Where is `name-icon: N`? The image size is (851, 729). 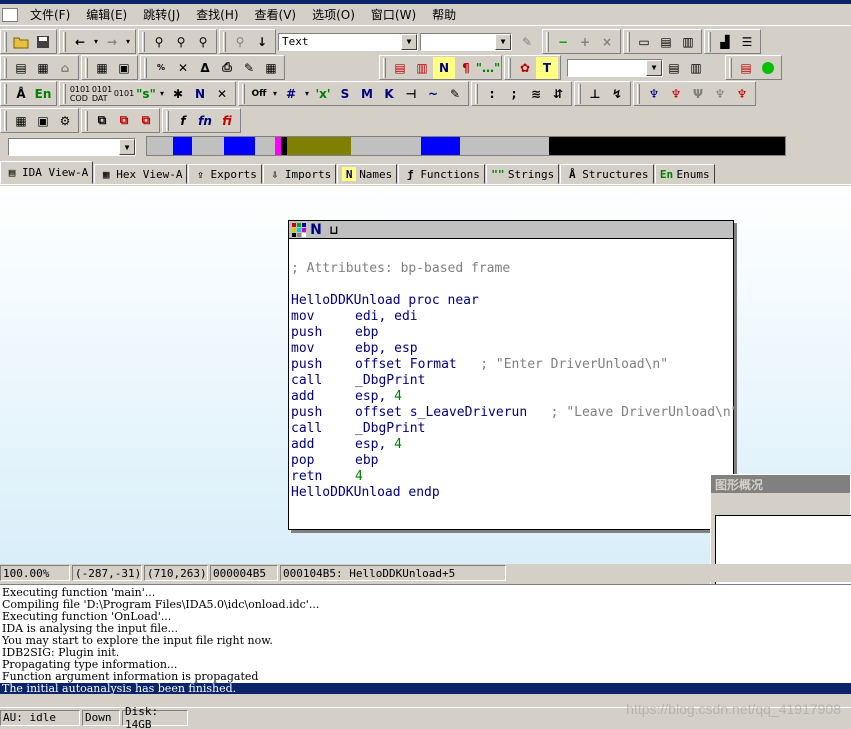
name-icon: N is located at coordinates (200, 94).